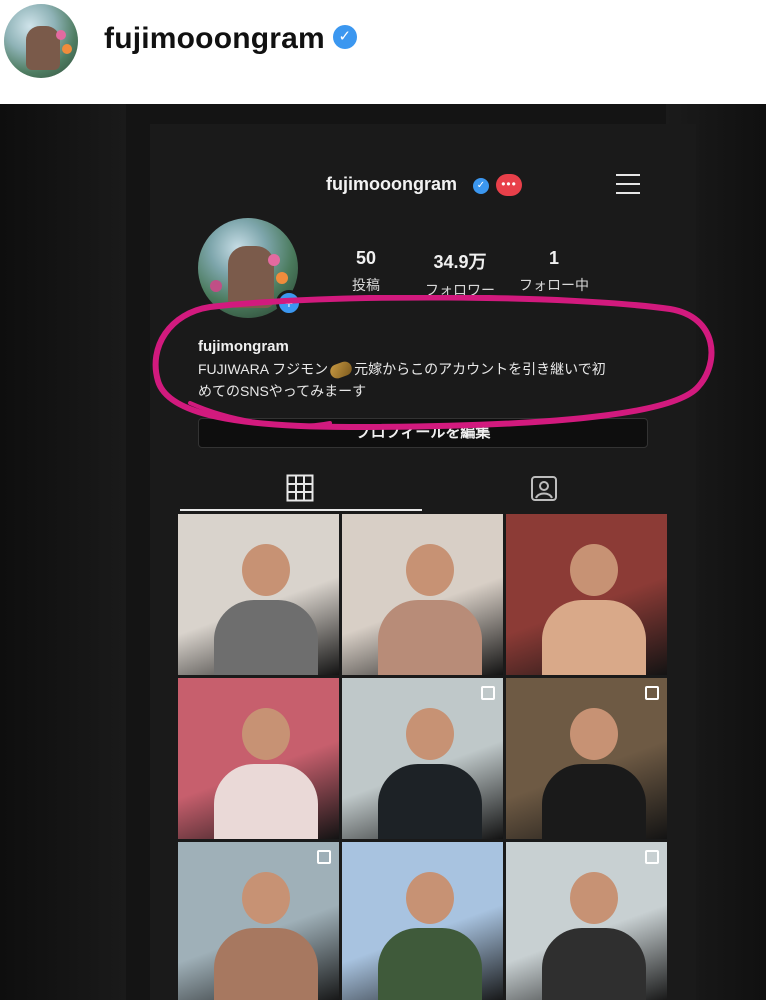 This screenshot has height=1000, width=766. I want to click on highlight-annotation, so click(433, 363).